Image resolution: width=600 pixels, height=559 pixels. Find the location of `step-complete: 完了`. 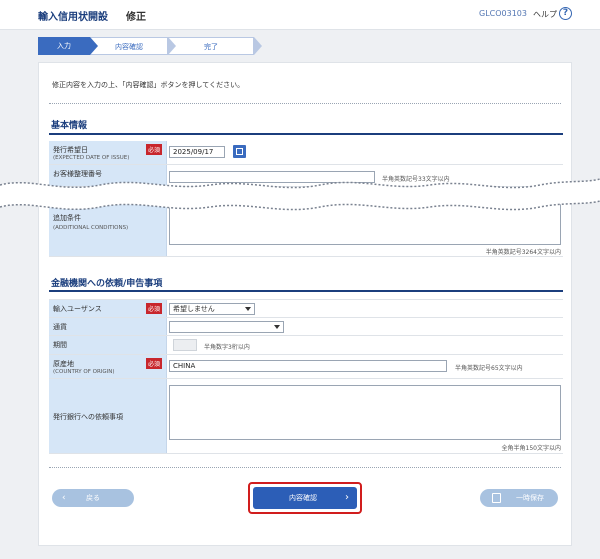

step-complete: 完了 is located at coordinates (211, 46).